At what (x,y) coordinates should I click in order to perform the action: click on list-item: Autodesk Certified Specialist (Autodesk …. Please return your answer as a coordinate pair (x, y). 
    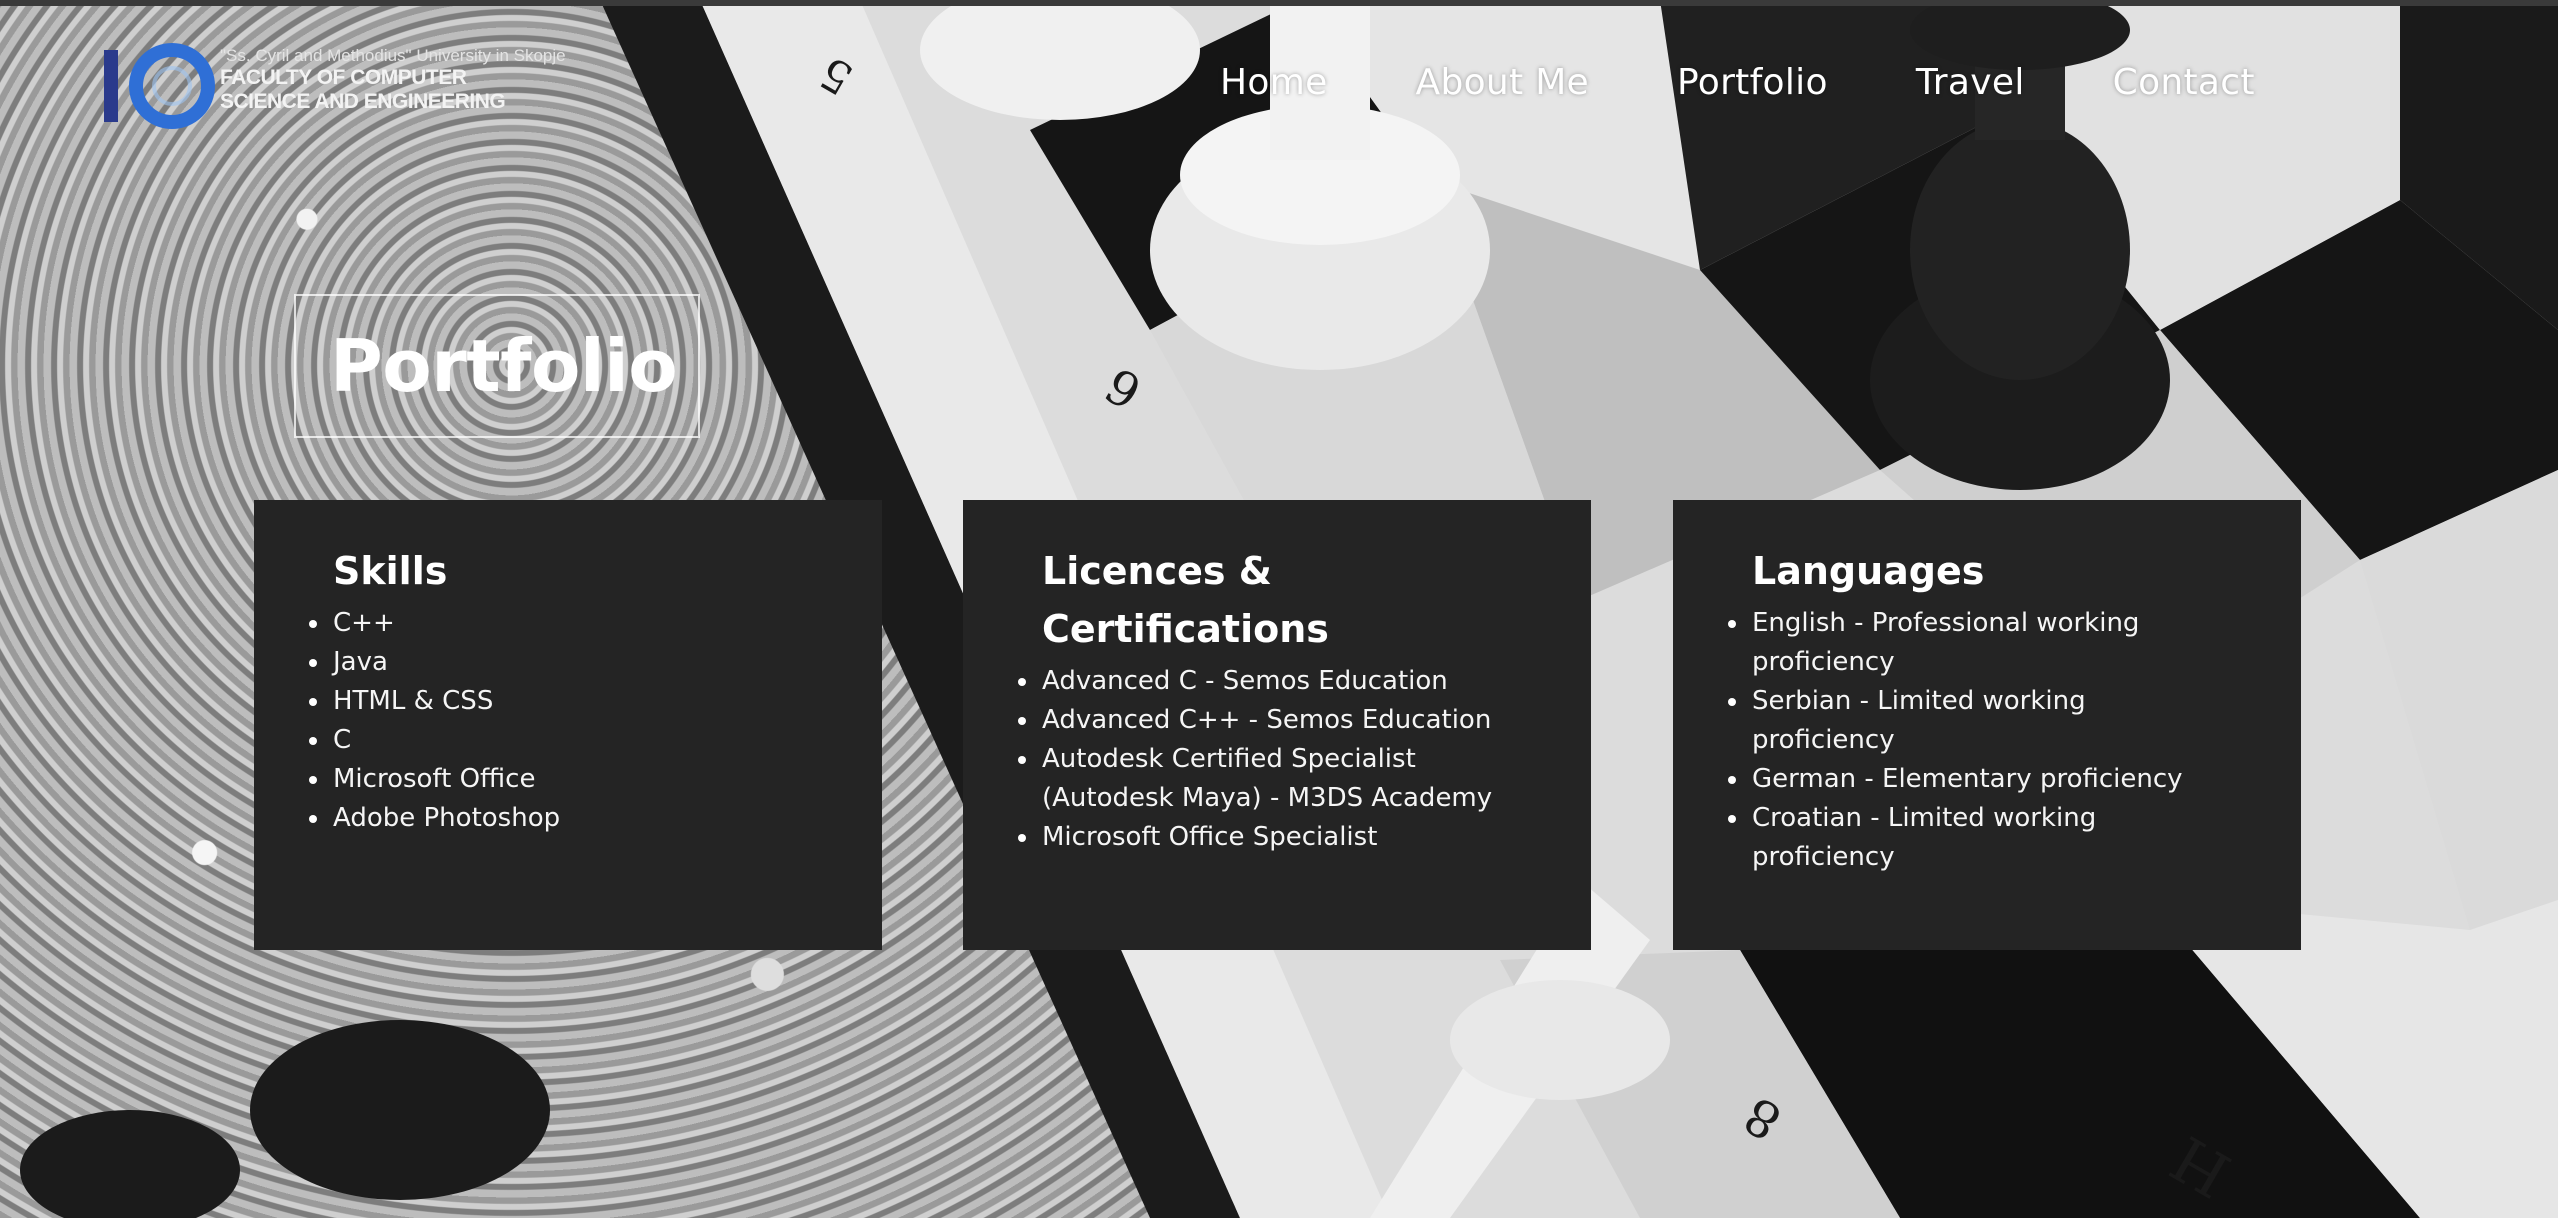
    Looking at the image, I should click on (1284, 779).